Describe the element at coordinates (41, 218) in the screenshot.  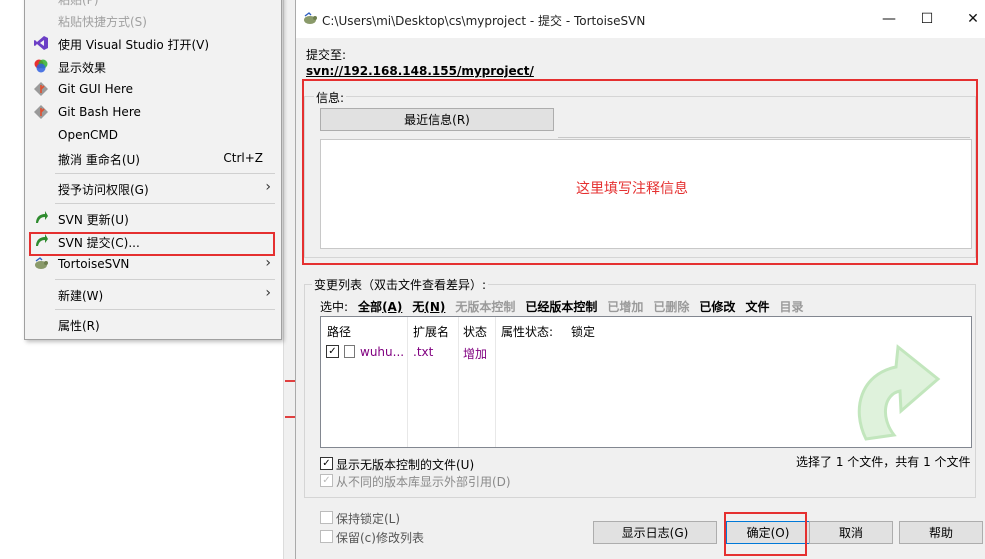
I see `svn-update-icon` at that location.